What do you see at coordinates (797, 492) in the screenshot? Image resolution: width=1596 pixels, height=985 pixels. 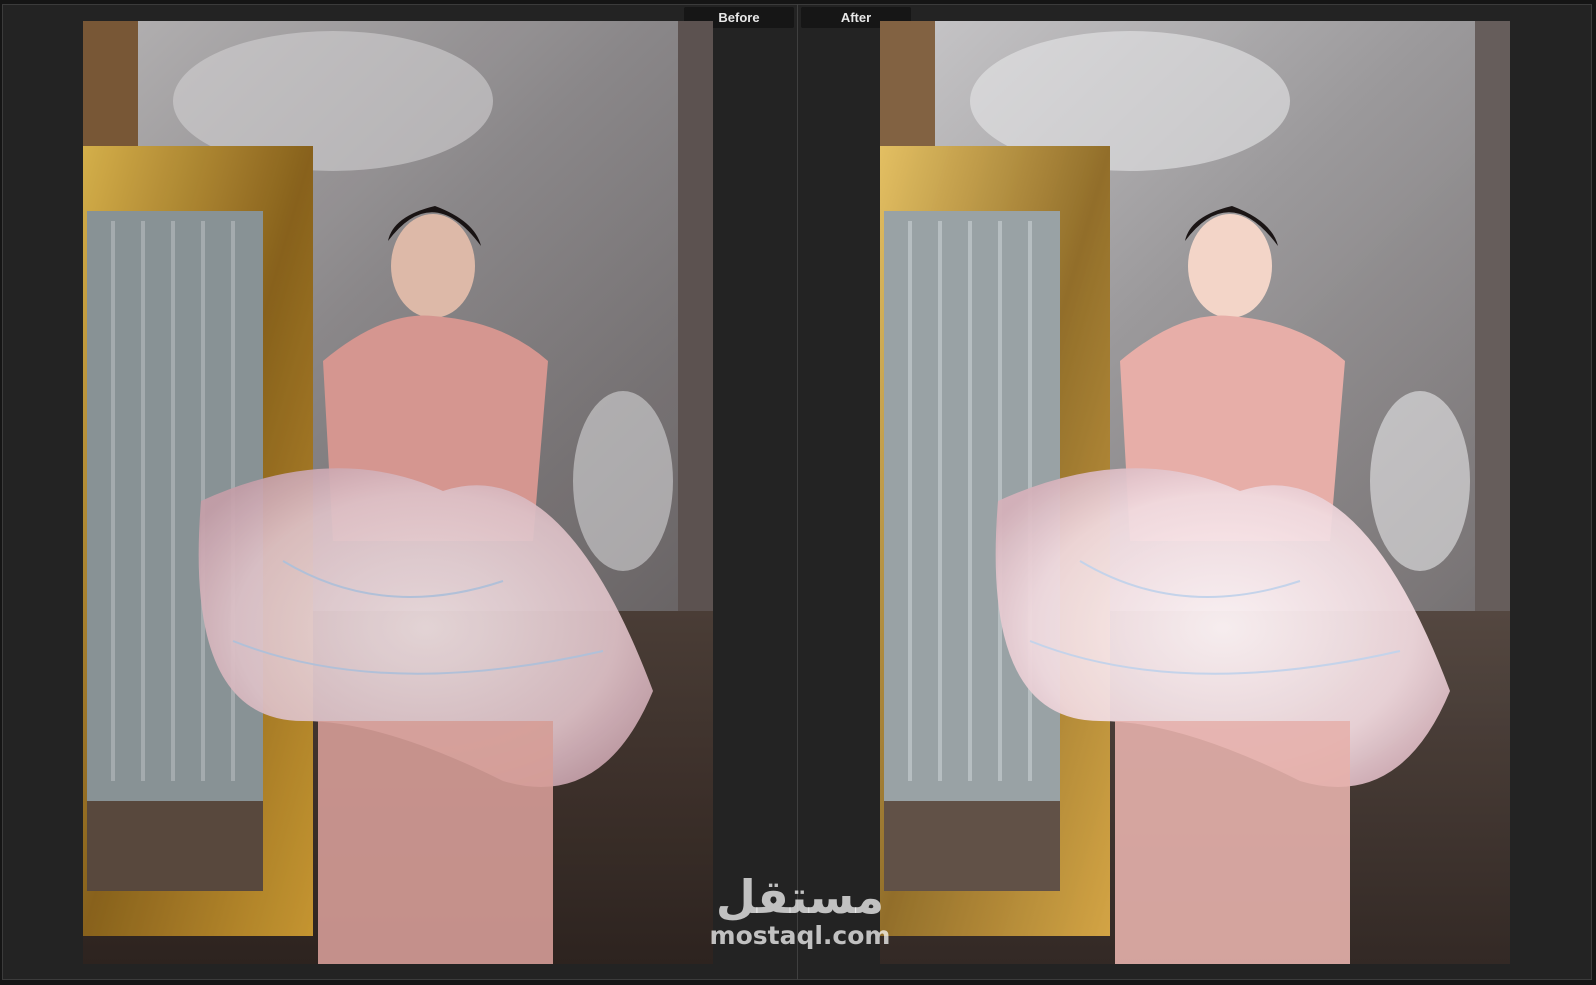 I see `split-divider` at bounding box center [797, 492].